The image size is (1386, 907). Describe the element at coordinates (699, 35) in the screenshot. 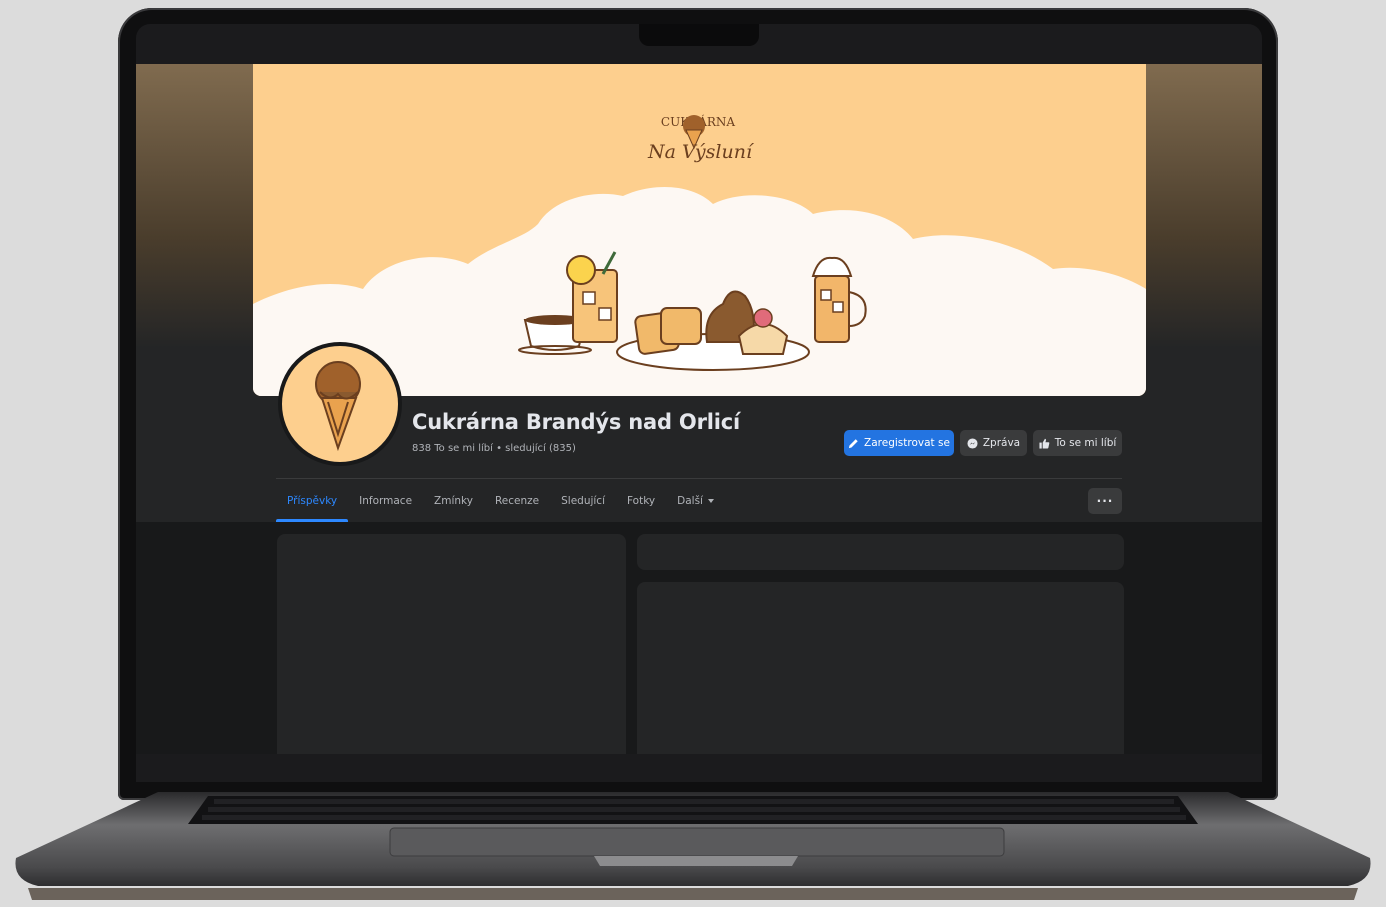

I see `camera-notch` at that location.